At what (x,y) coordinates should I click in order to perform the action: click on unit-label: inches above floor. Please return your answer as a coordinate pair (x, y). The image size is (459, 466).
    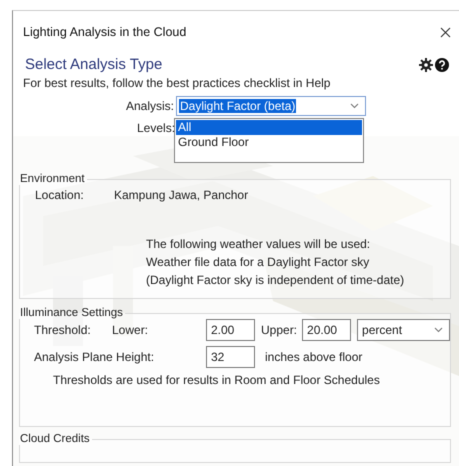
    Looking at the image, I should click on (314, 357).